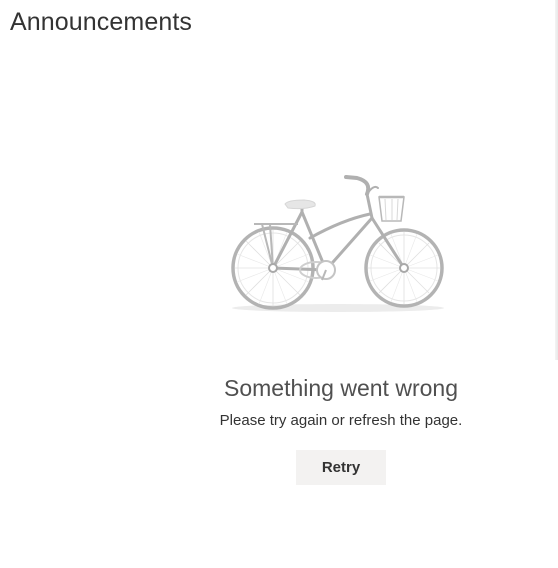 This screenshot has height=568, width=558. I want to click on error-message: Please try again or refresh the page., so click(341, 420).